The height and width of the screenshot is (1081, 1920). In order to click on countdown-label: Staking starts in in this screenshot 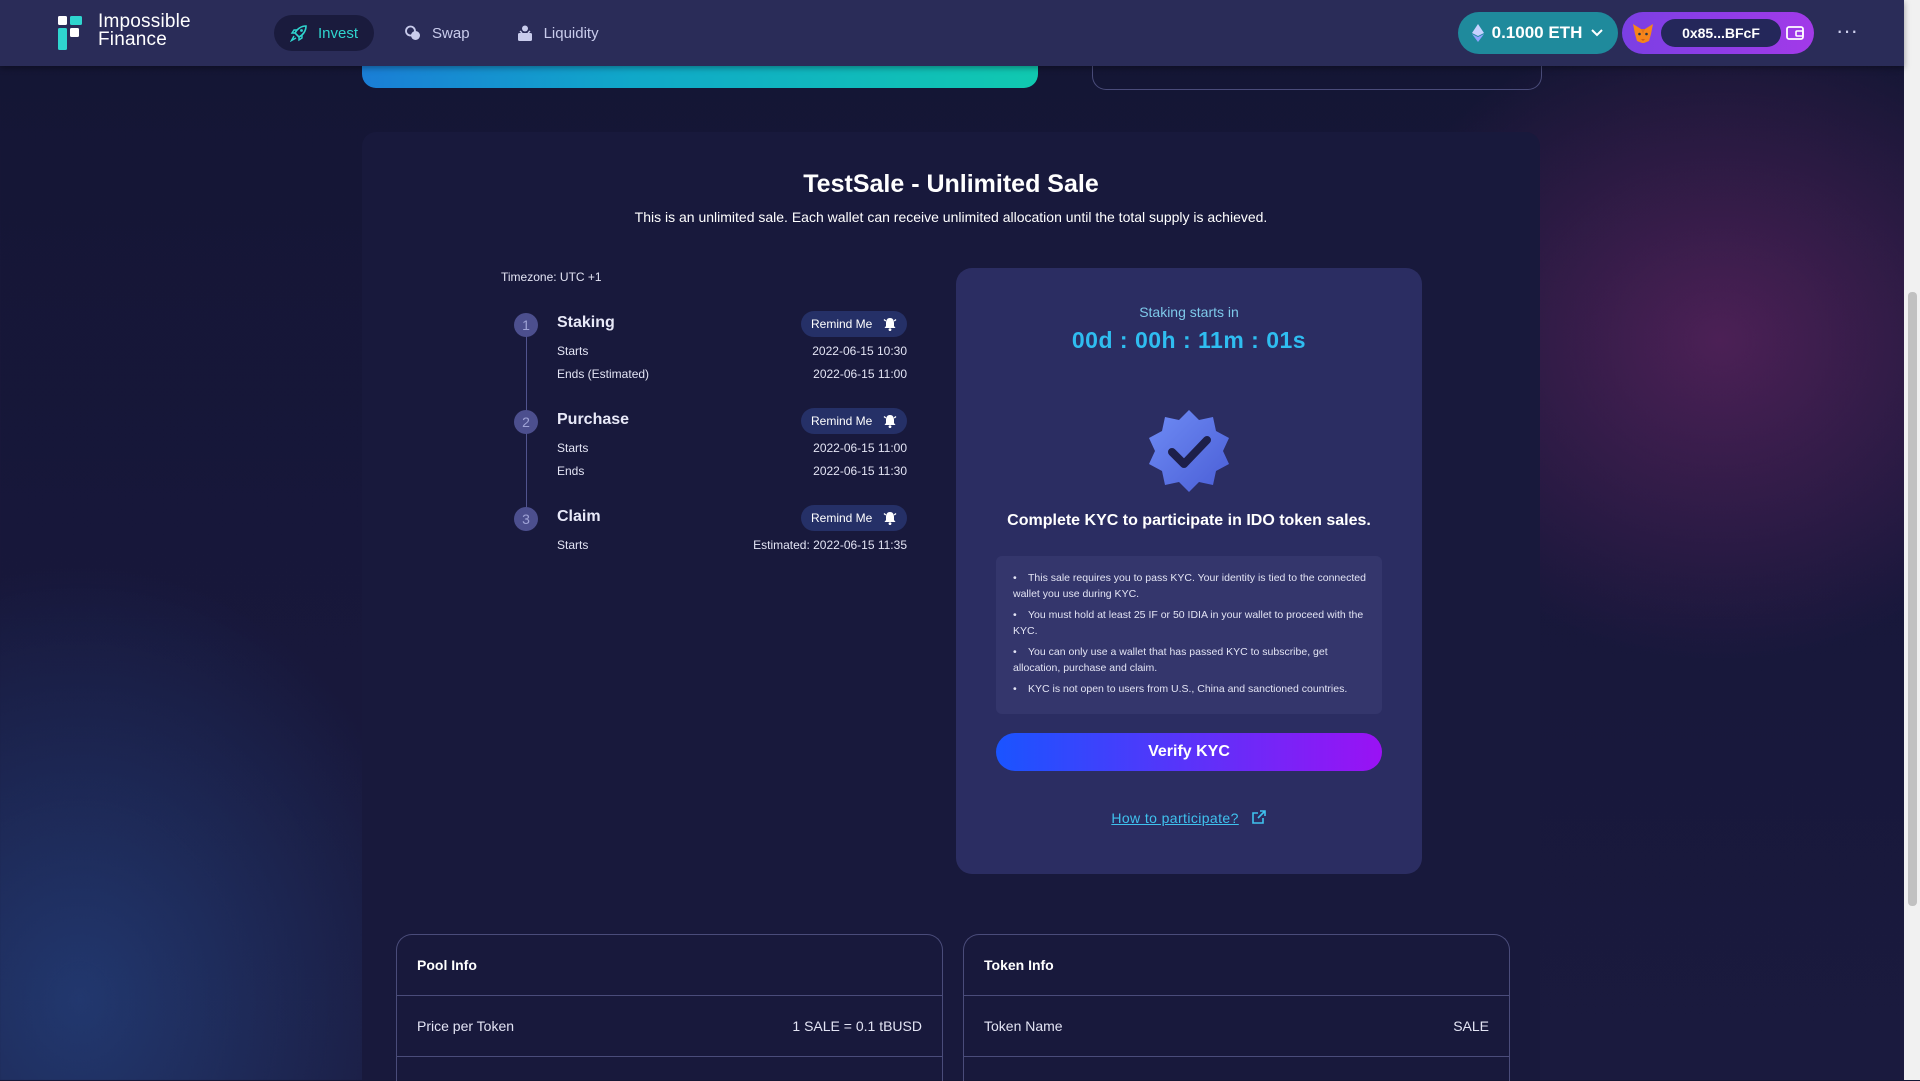, I will do `click(1189, 312)`.